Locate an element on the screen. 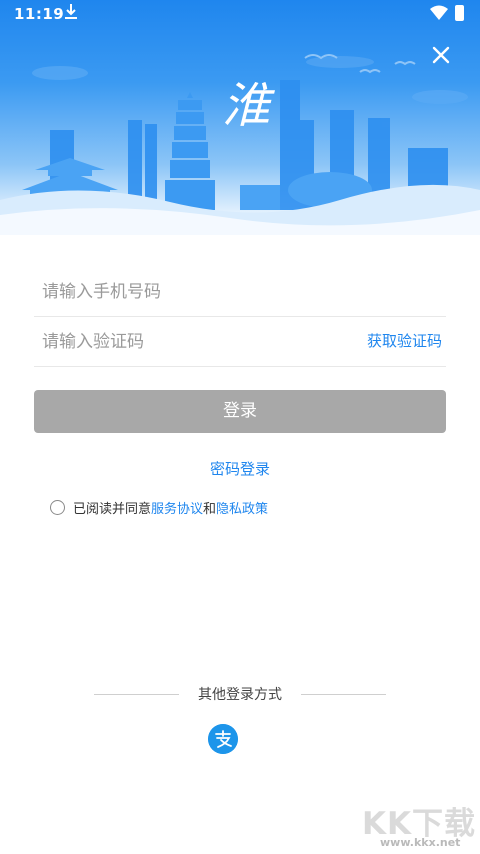  password-login-link: 密码登录 is located at coordinates (240, 469).